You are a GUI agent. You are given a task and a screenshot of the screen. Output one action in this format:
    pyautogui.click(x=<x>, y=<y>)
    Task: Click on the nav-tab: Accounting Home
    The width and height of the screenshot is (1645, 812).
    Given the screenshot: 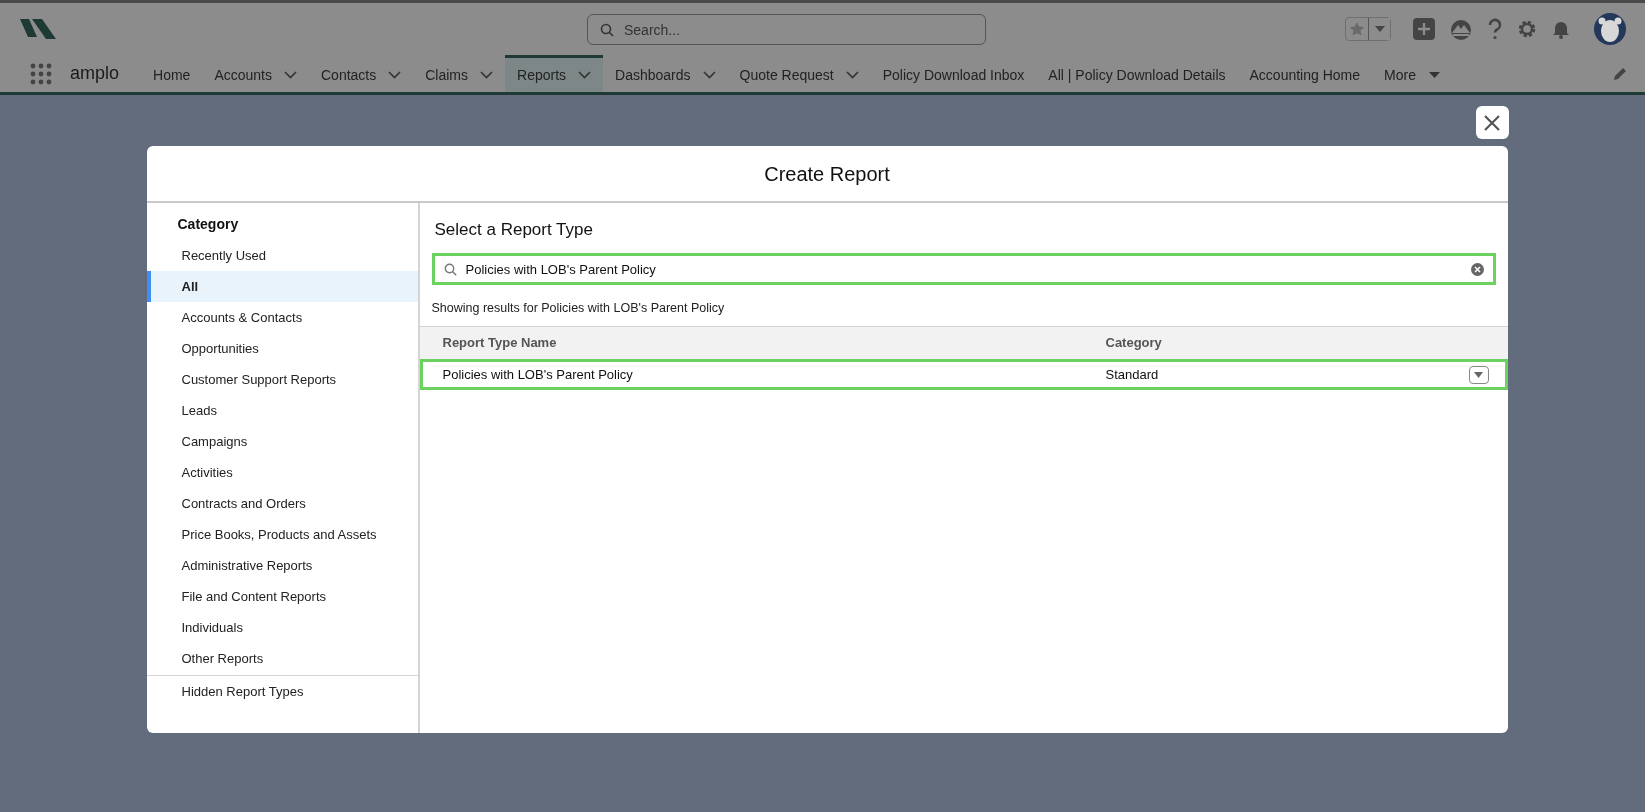 What is the action you would take?
    pyautogui.click(x=1305, y=73)
    